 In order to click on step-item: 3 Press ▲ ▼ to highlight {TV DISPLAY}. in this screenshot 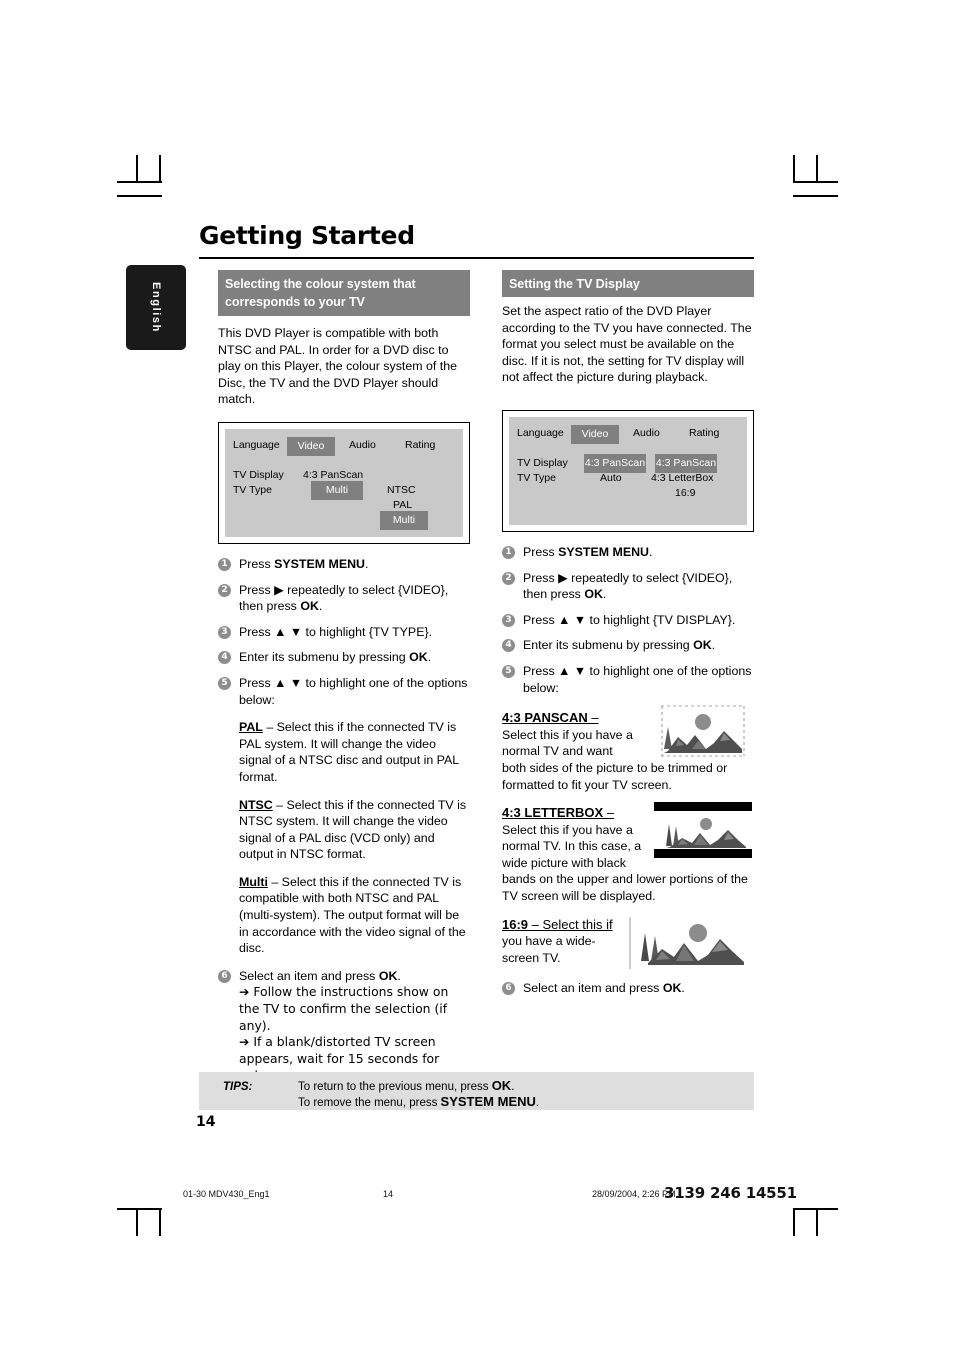, I will do `click(628, 620)`.